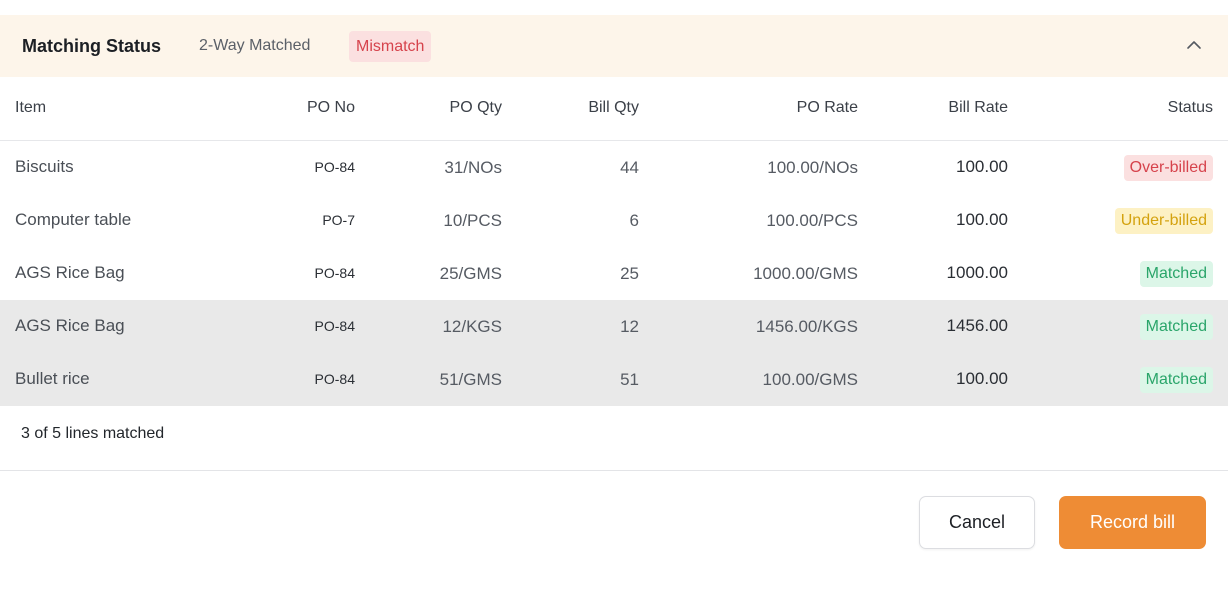 The height and width of the screenshot is (598, 1228). Describe the element at coordinates (255, 45) in the screenshot. I see `match-type-label: 2-Way Matched` at that location.